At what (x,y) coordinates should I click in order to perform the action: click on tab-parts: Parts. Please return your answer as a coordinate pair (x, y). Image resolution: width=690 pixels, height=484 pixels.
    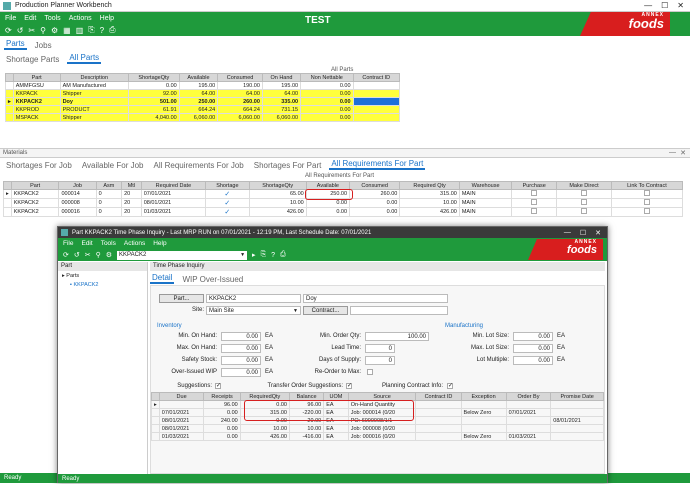
    Looking at the image, I should click on (15, 44).